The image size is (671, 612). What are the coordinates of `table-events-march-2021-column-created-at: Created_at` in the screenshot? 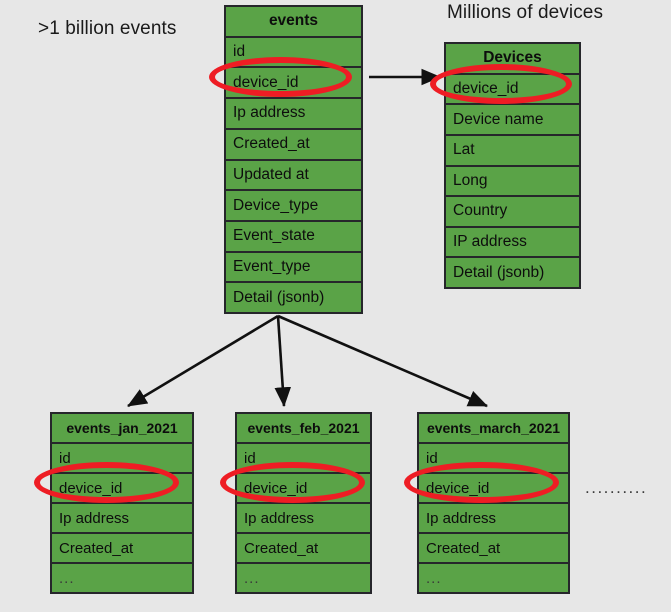 It's located at (493, 549).